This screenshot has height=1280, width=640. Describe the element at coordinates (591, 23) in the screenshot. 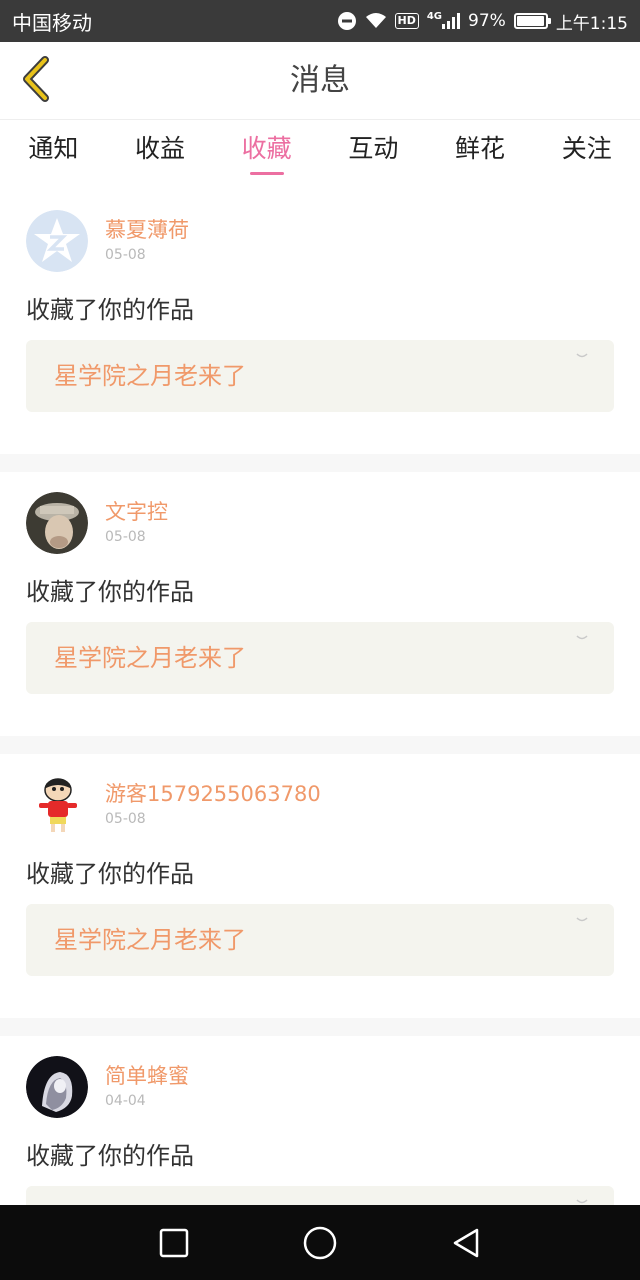

I see `clock: 上午1:15` at that location.